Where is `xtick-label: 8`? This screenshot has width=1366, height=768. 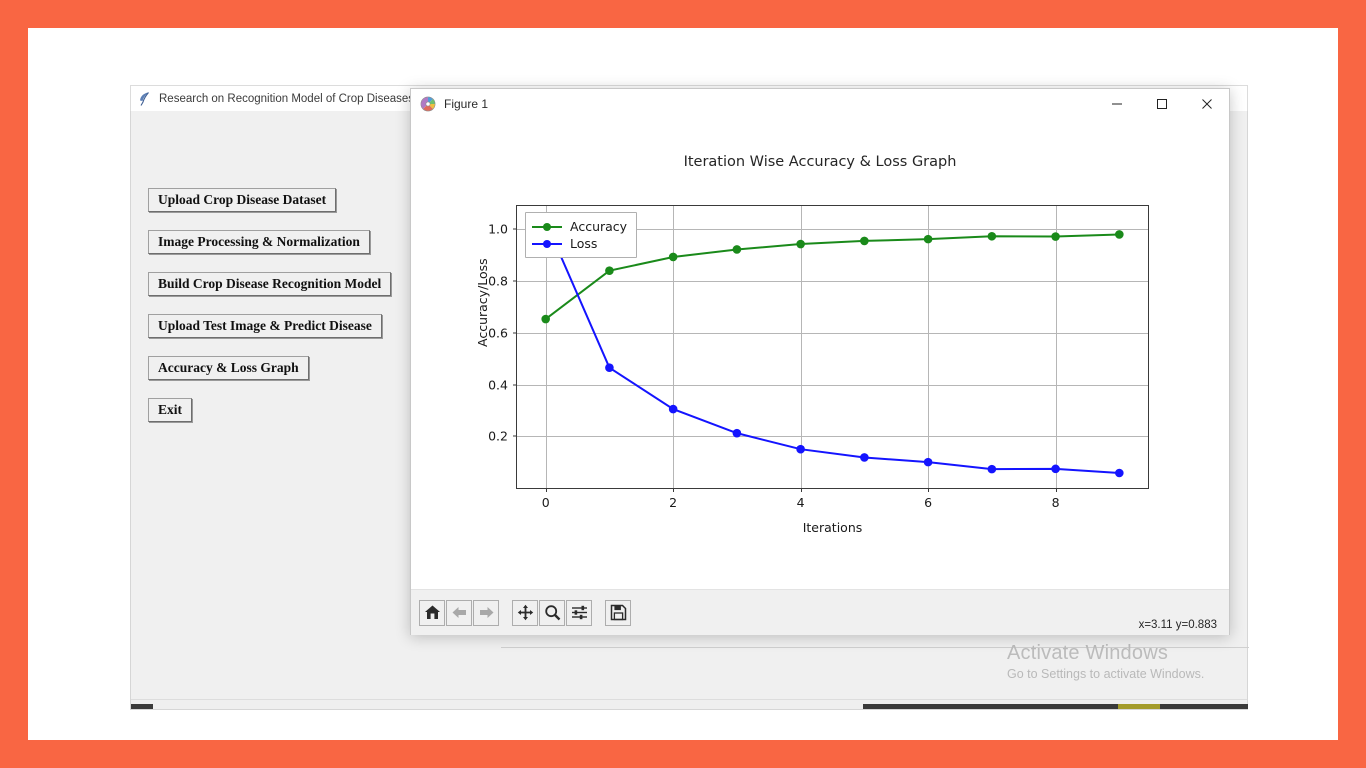
xtick-label: 8 is located at coordinates (1055, 502).